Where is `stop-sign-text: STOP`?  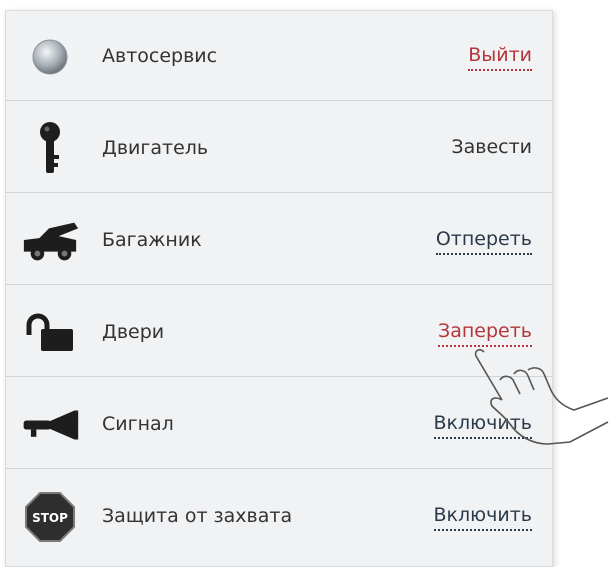
stop-sign-text: STOP is located at coordinates (50, 518).